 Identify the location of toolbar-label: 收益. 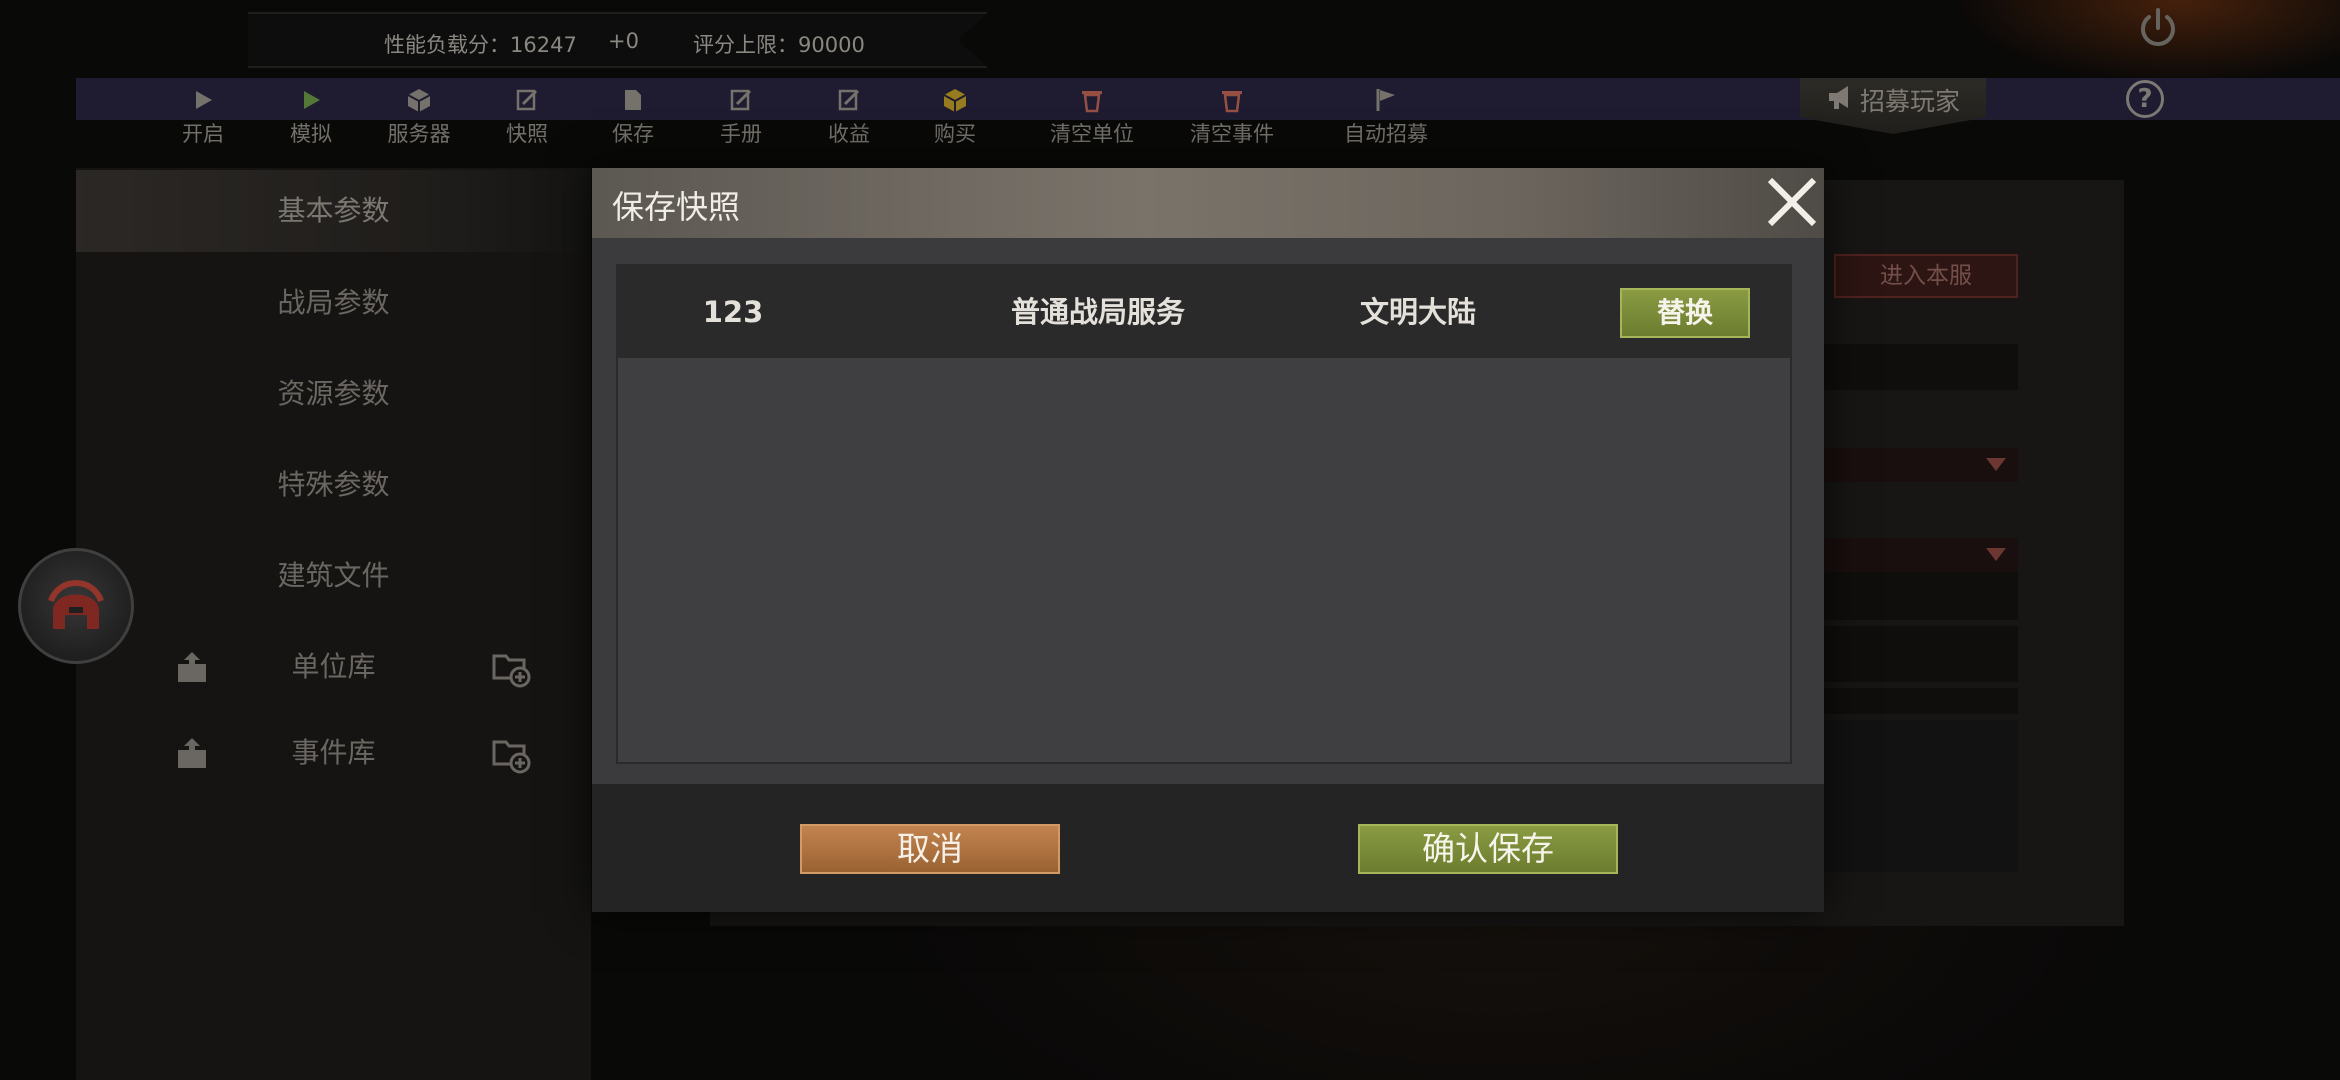
(849, 134).